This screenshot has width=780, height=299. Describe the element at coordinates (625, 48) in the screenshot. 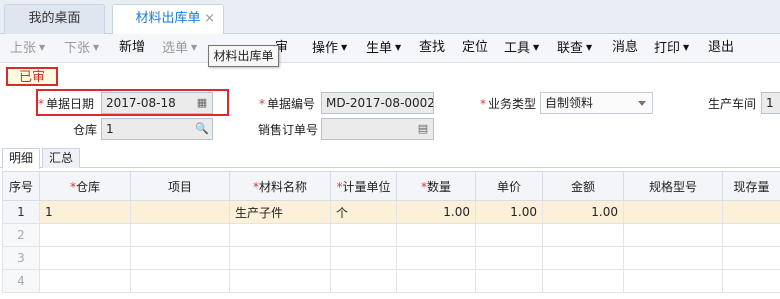

I see `message-button: 消息` at that location.